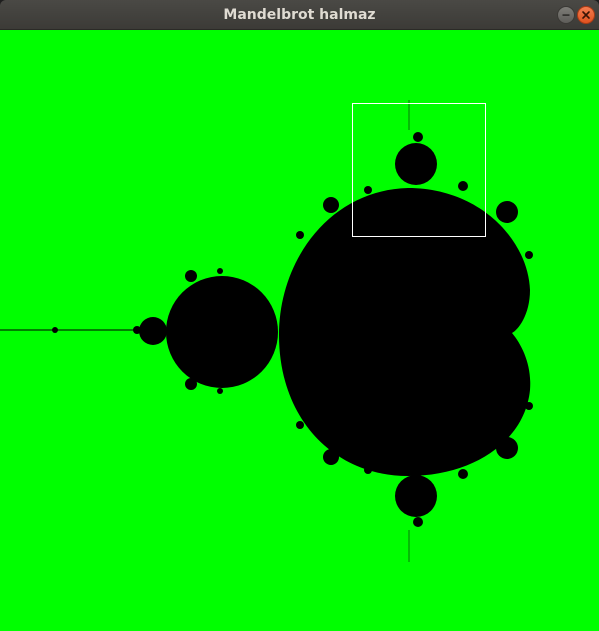 The width and height of the screenshot is (599, 631). I want to click on bulb-left-upper-small, so click(300, 235).